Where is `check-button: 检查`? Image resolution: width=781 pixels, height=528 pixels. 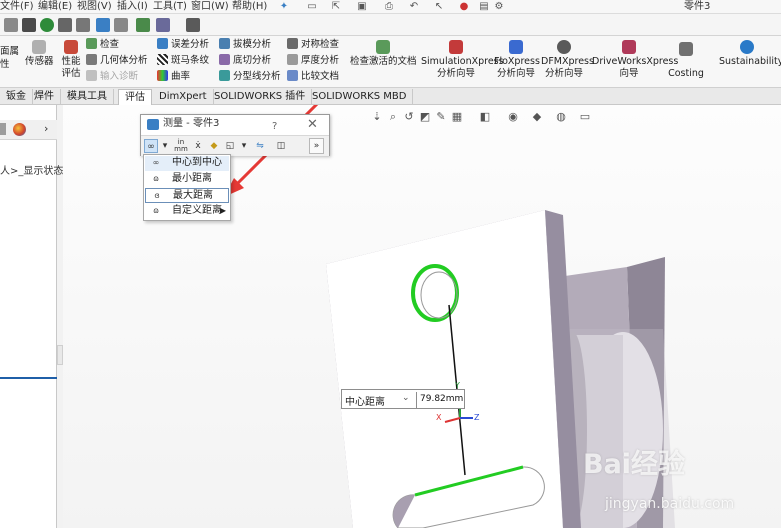 check-button: 检查 is located at coordinates (102, 44).